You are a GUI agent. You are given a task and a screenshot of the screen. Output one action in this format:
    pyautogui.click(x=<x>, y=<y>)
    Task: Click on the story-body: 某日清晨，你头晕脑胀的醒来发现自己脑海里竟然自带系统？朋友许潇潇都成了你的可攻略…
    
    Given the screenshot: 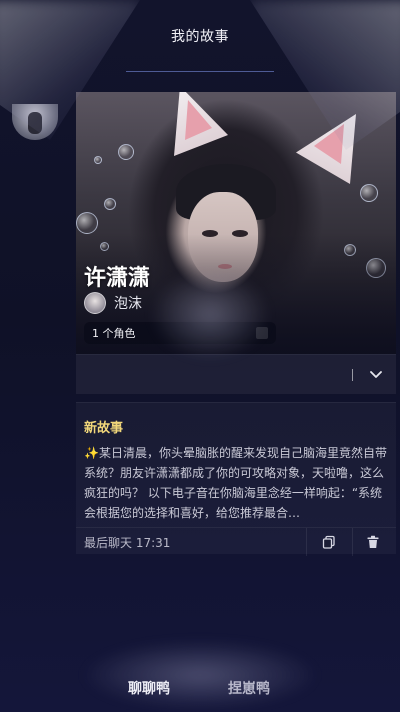 What is the action you would take?
    pyautogui.click(x=235, y=483)
    